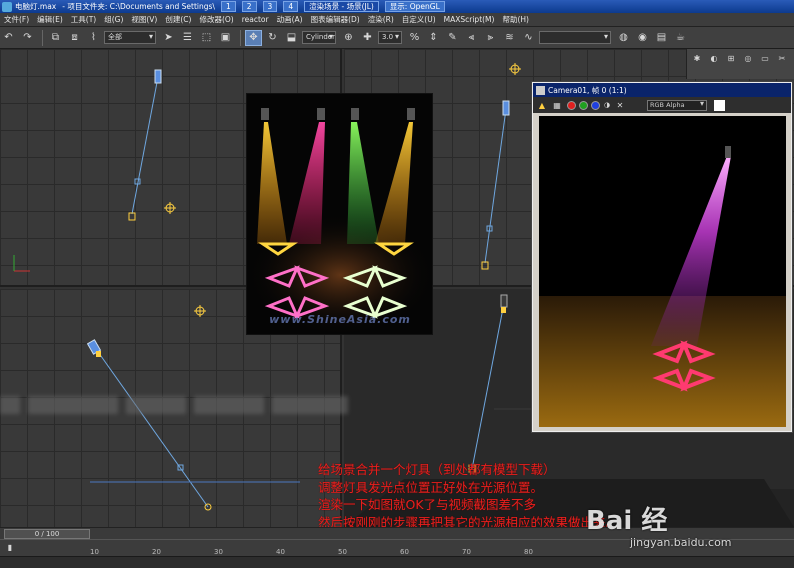 This screenshot has width=794, height=568. I want to click on spinner-field: 3.0, so click(390, 37).